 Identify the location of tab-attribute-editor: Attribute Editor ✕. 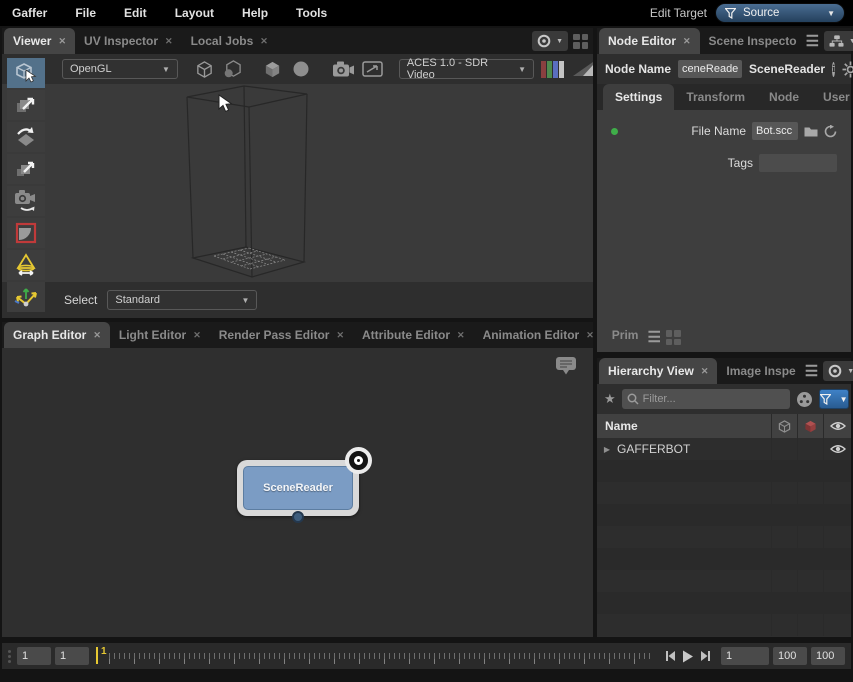
(413, 335).